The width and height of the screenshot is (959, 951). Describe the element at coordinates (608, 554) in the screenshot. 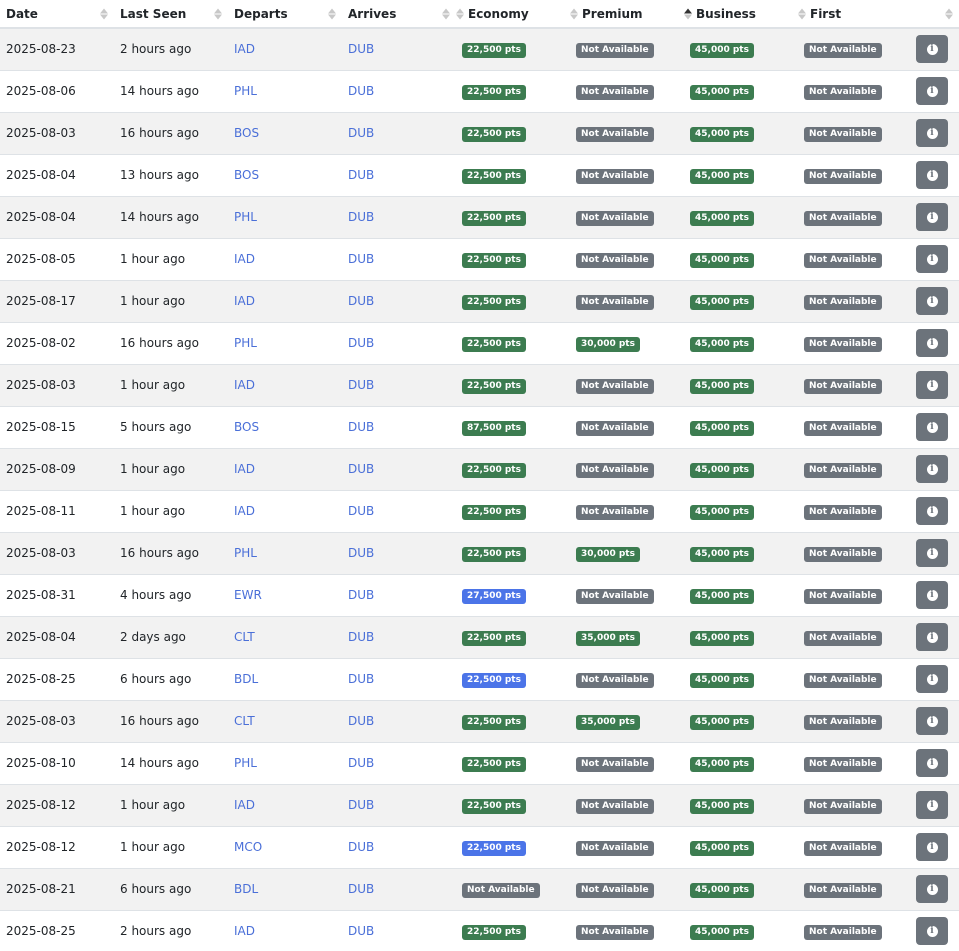

I see `premium-badge: 30,000 pts` at that location.